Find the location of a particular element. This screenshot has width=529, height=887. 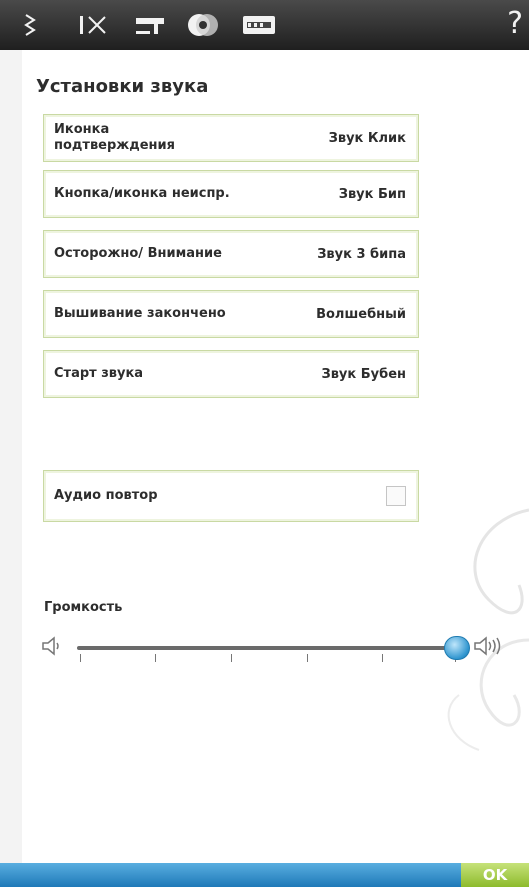

volume-high-icon is located at coordinates (489, 648).